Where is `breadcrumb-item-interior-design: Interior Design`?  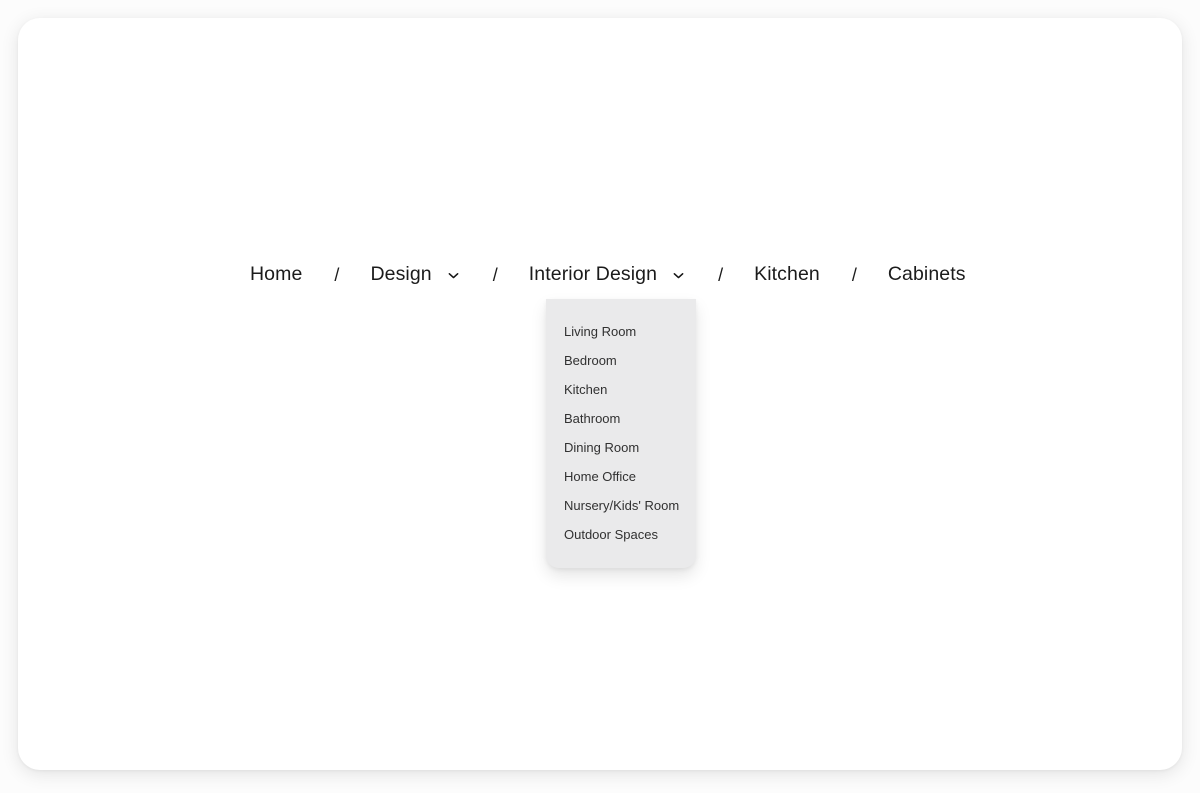
breadcrumb-item-interior-design: Interior Design is located at coordinates (607, 275).